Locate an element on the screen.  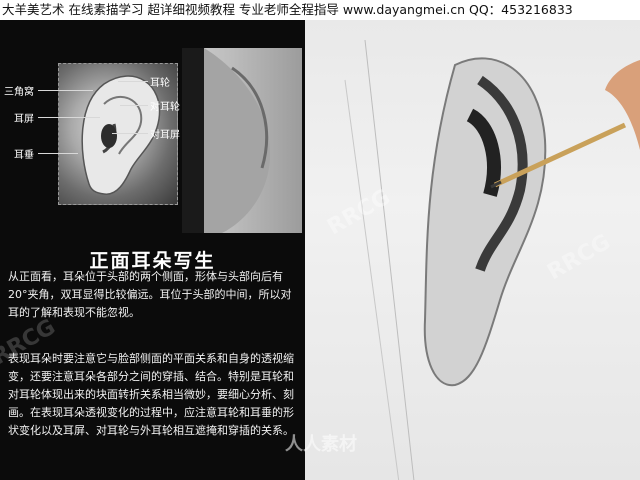
leader-earlobe is located at coordinates (58, 153).